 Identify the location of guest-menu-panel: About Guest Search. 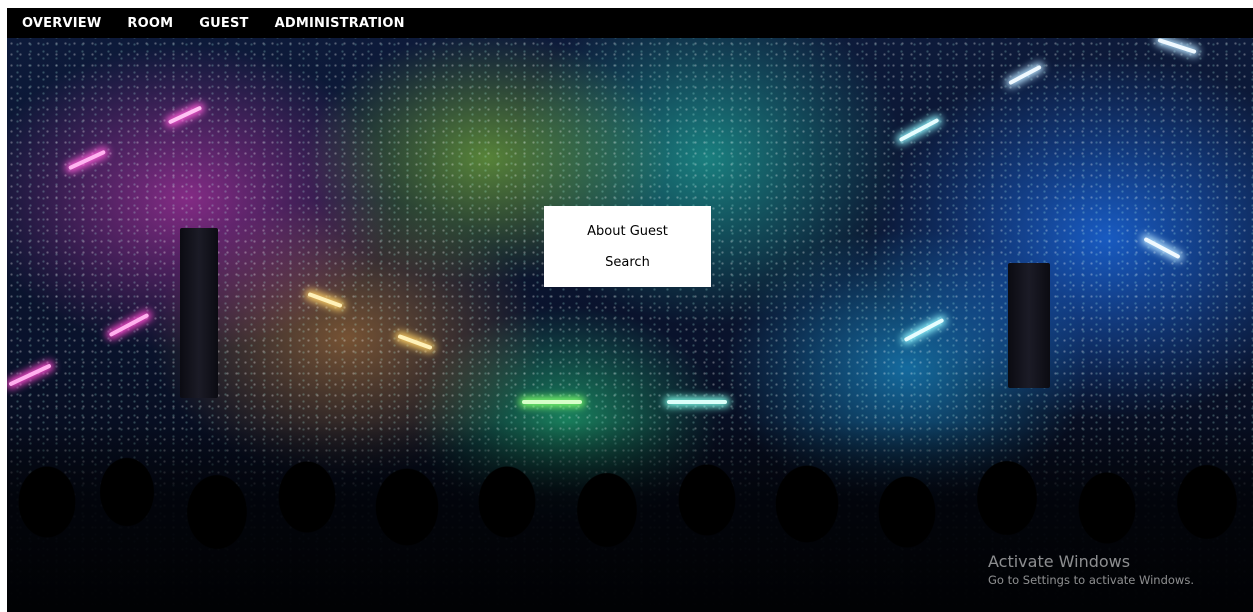
(627, 246).